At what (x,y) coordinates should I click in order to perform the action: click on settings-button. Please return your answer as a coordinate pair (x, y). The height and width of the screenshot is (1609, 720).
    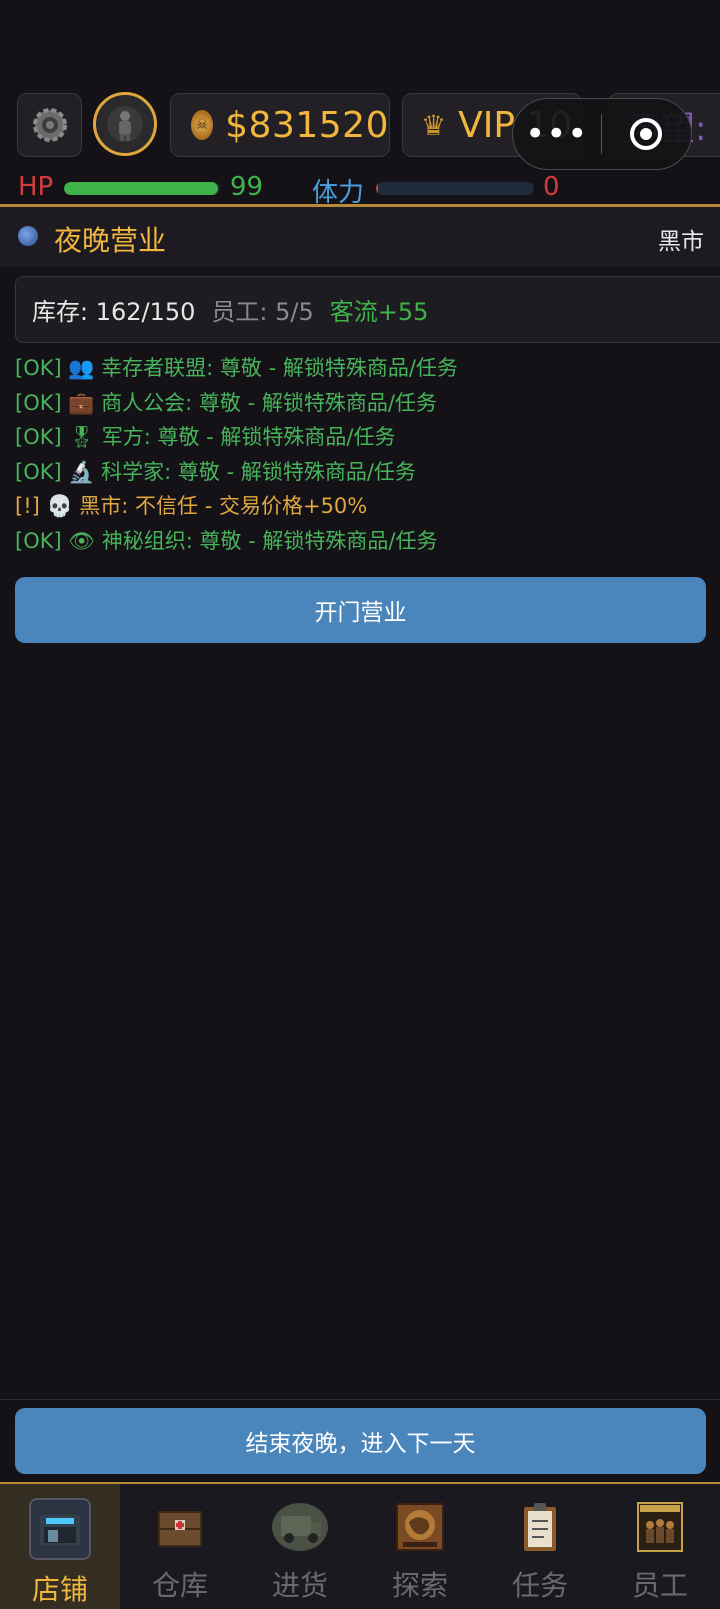
    Looking at the image, I should click on (49, 125).